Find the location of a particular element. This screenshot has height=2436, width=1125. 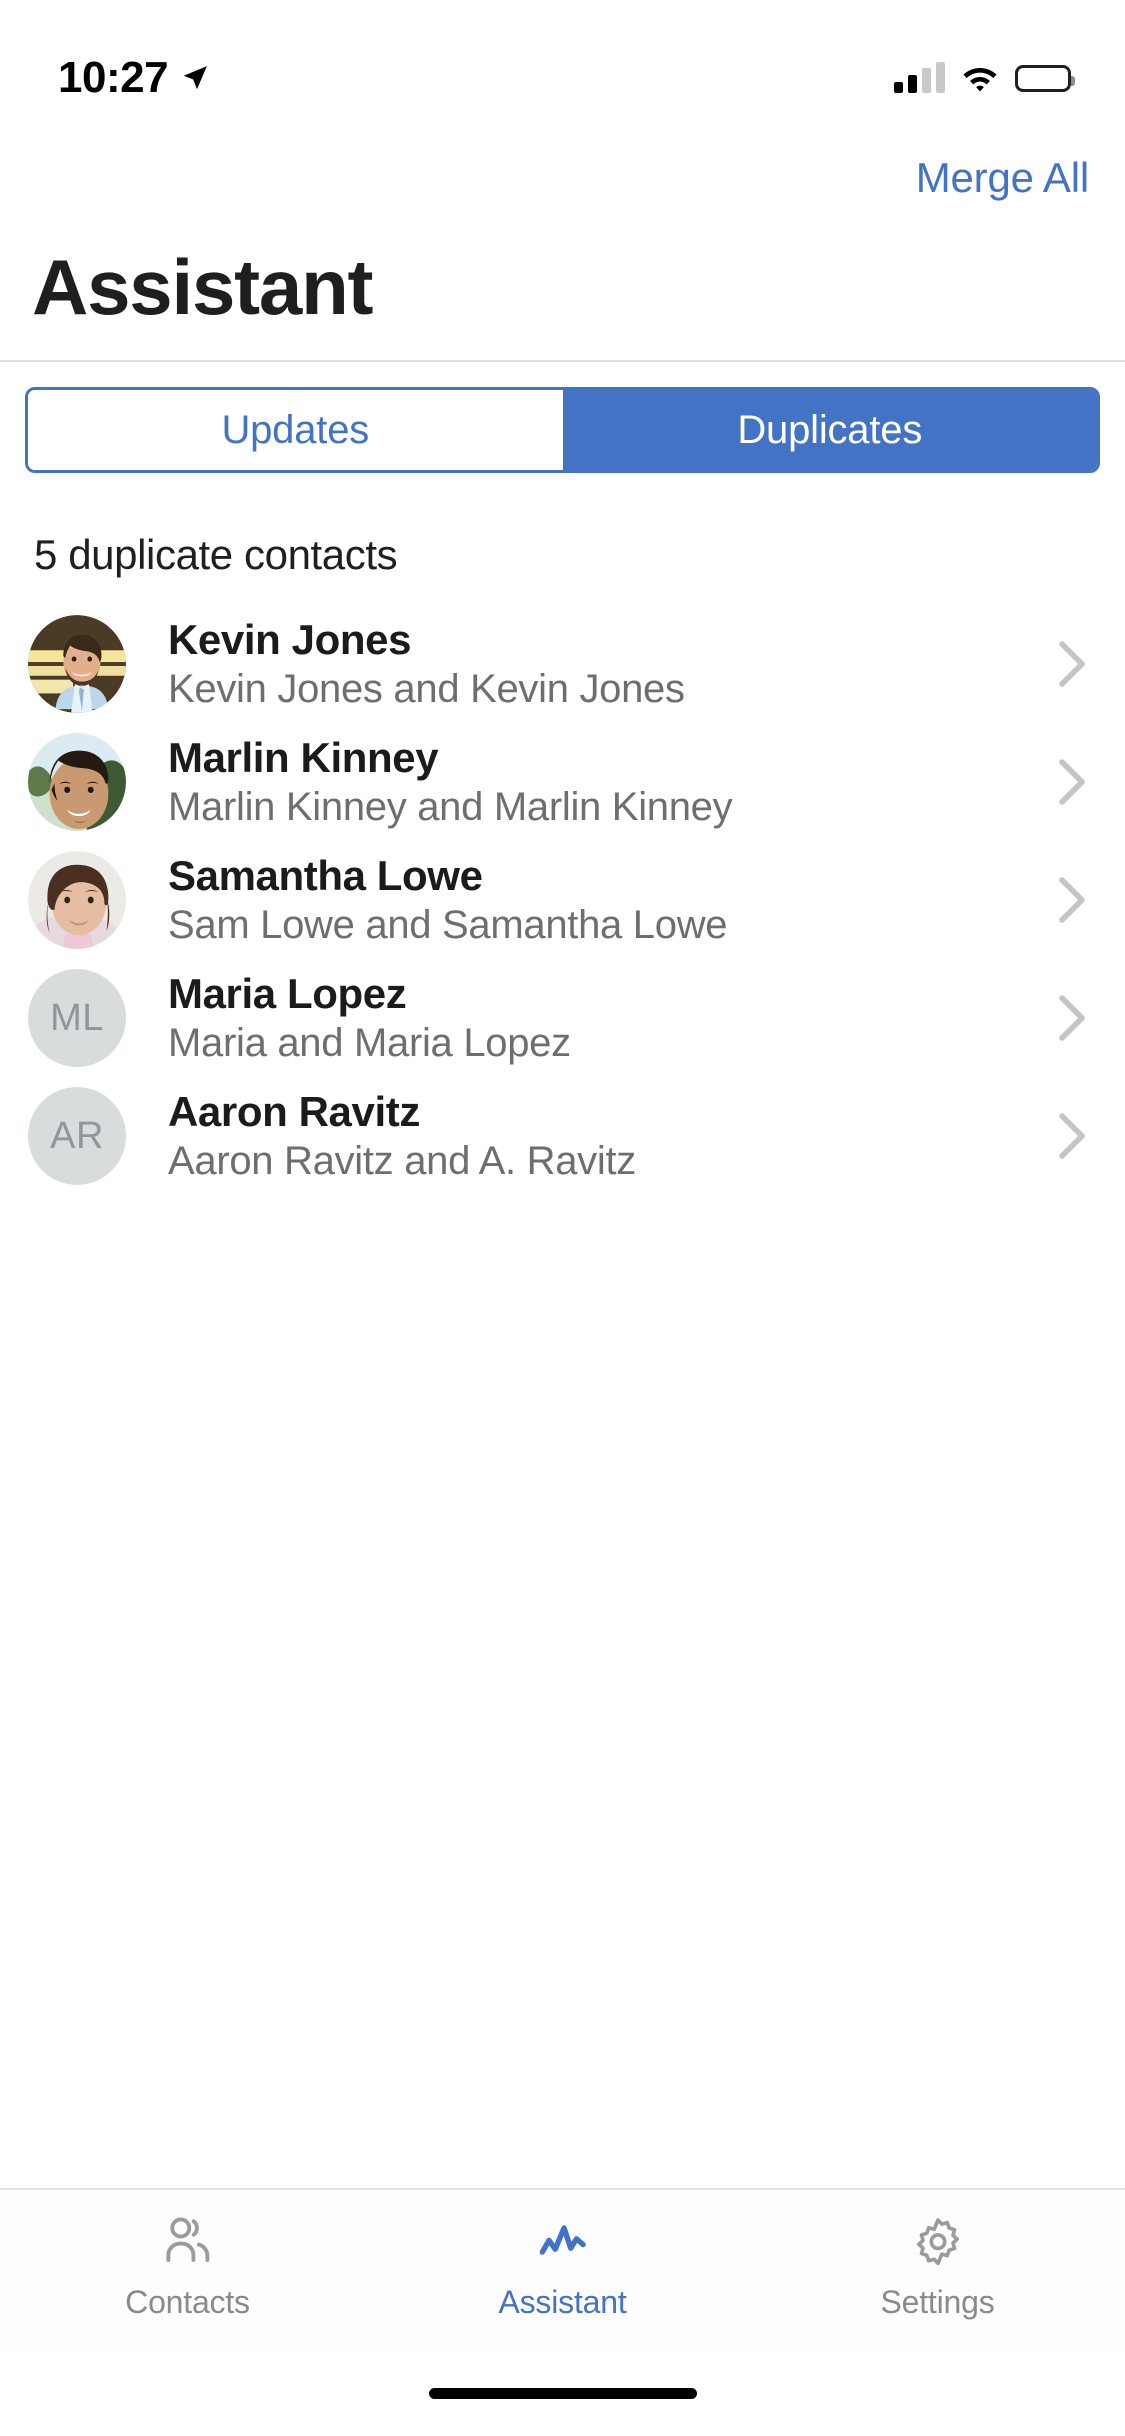

duplicate-count-label: 5 duplicate contacts is located at coordinates (216, 554).